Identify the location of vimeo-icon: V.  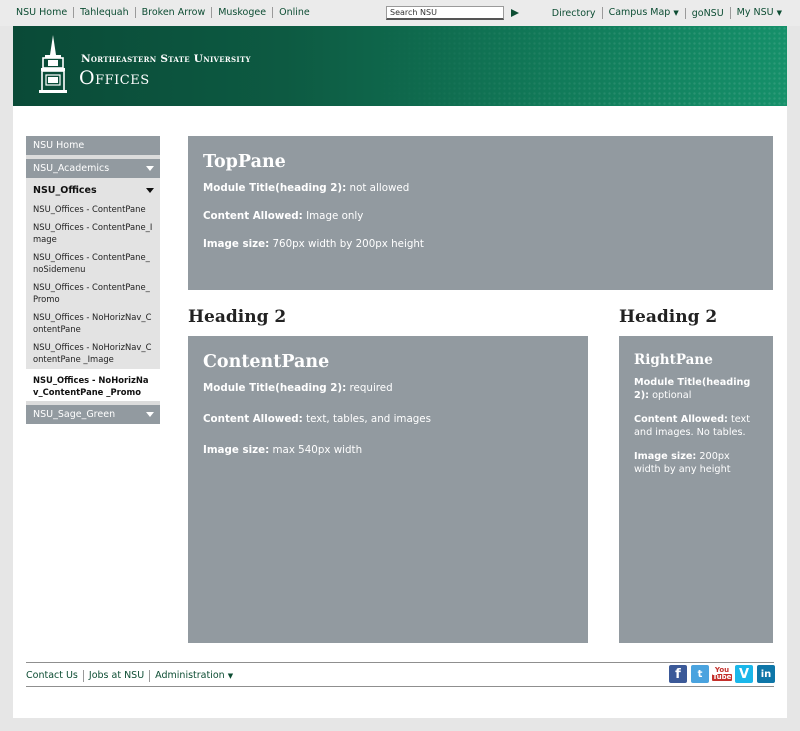
(744, 674).